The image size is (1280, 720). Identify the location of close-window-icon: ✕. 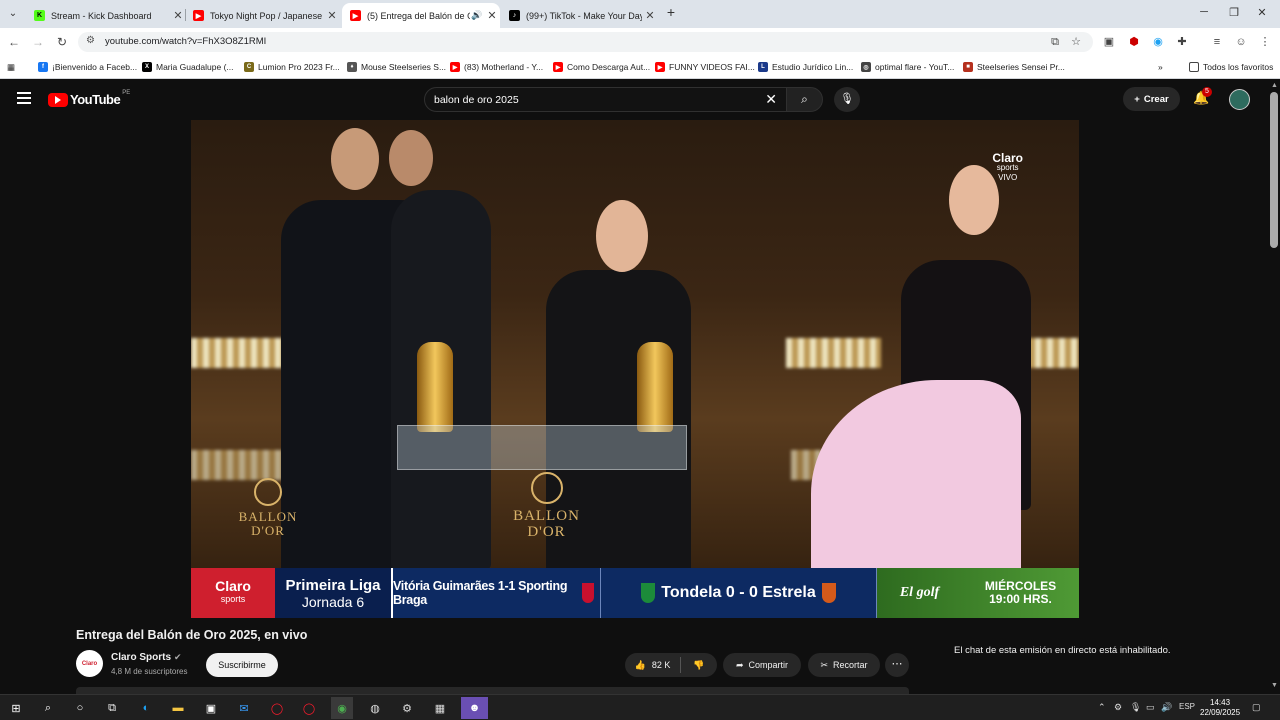
(1262, 12).